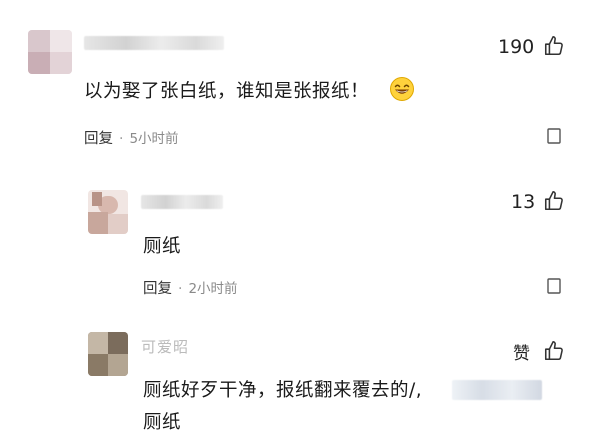 The height and width of the screenshot is (434, 600). I want to click on username: 可爱昭, so click(165, 346).